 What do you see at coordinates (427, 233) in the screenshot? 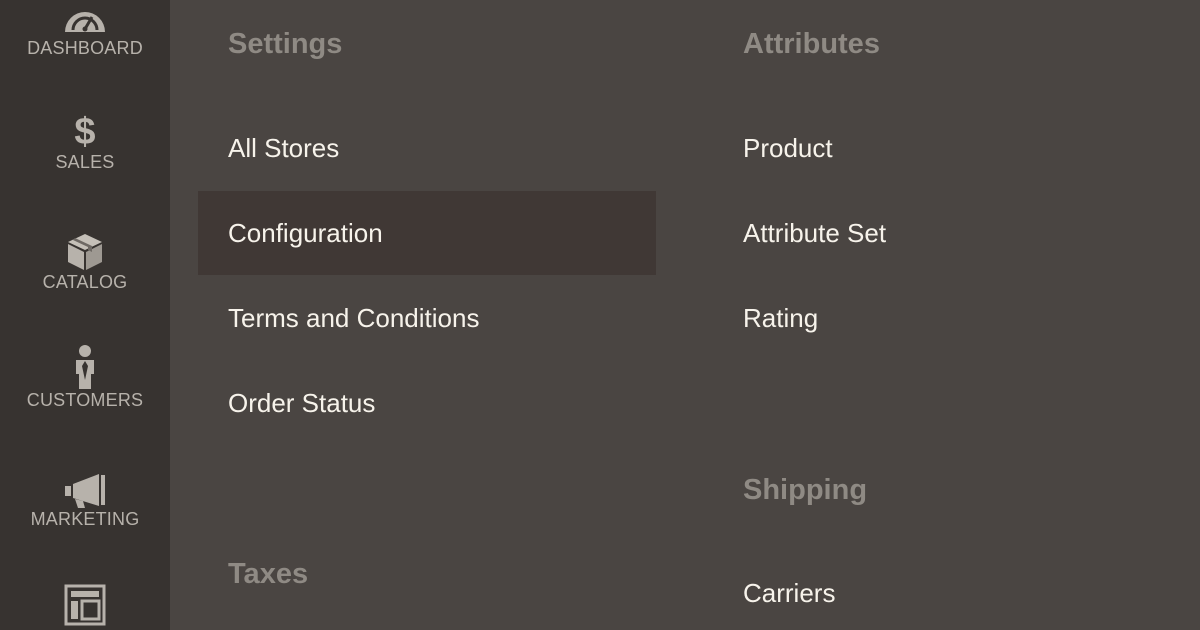
I see `menu-link-configuration: Configuration` at bounding box center [427, 233].